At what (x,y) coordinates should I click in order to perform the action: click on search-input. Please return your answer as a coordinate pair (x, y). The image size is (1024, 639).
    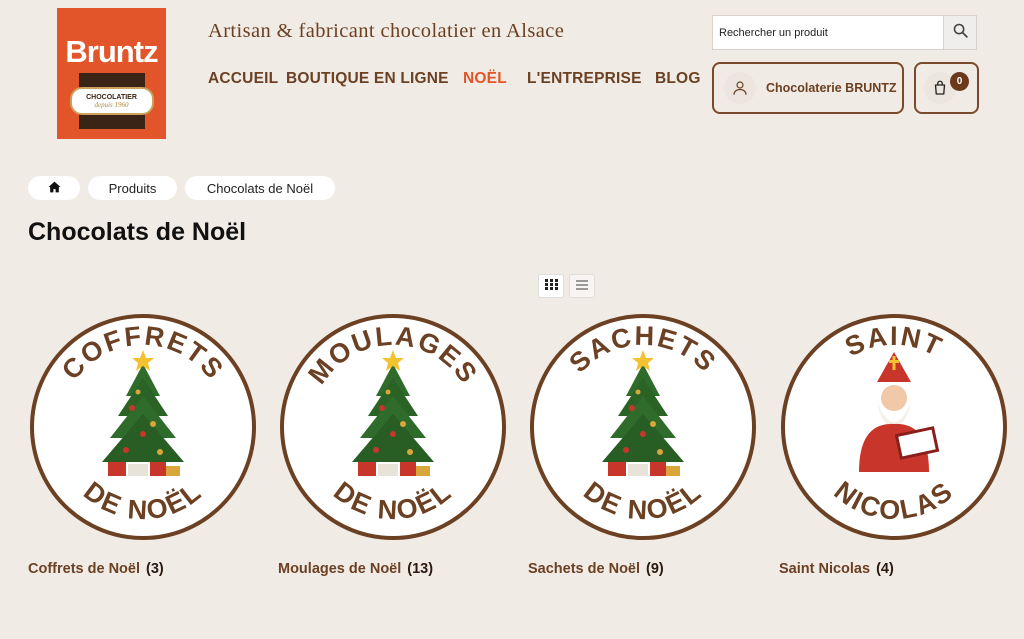
    Looking at the image, I should click on (828, 32).